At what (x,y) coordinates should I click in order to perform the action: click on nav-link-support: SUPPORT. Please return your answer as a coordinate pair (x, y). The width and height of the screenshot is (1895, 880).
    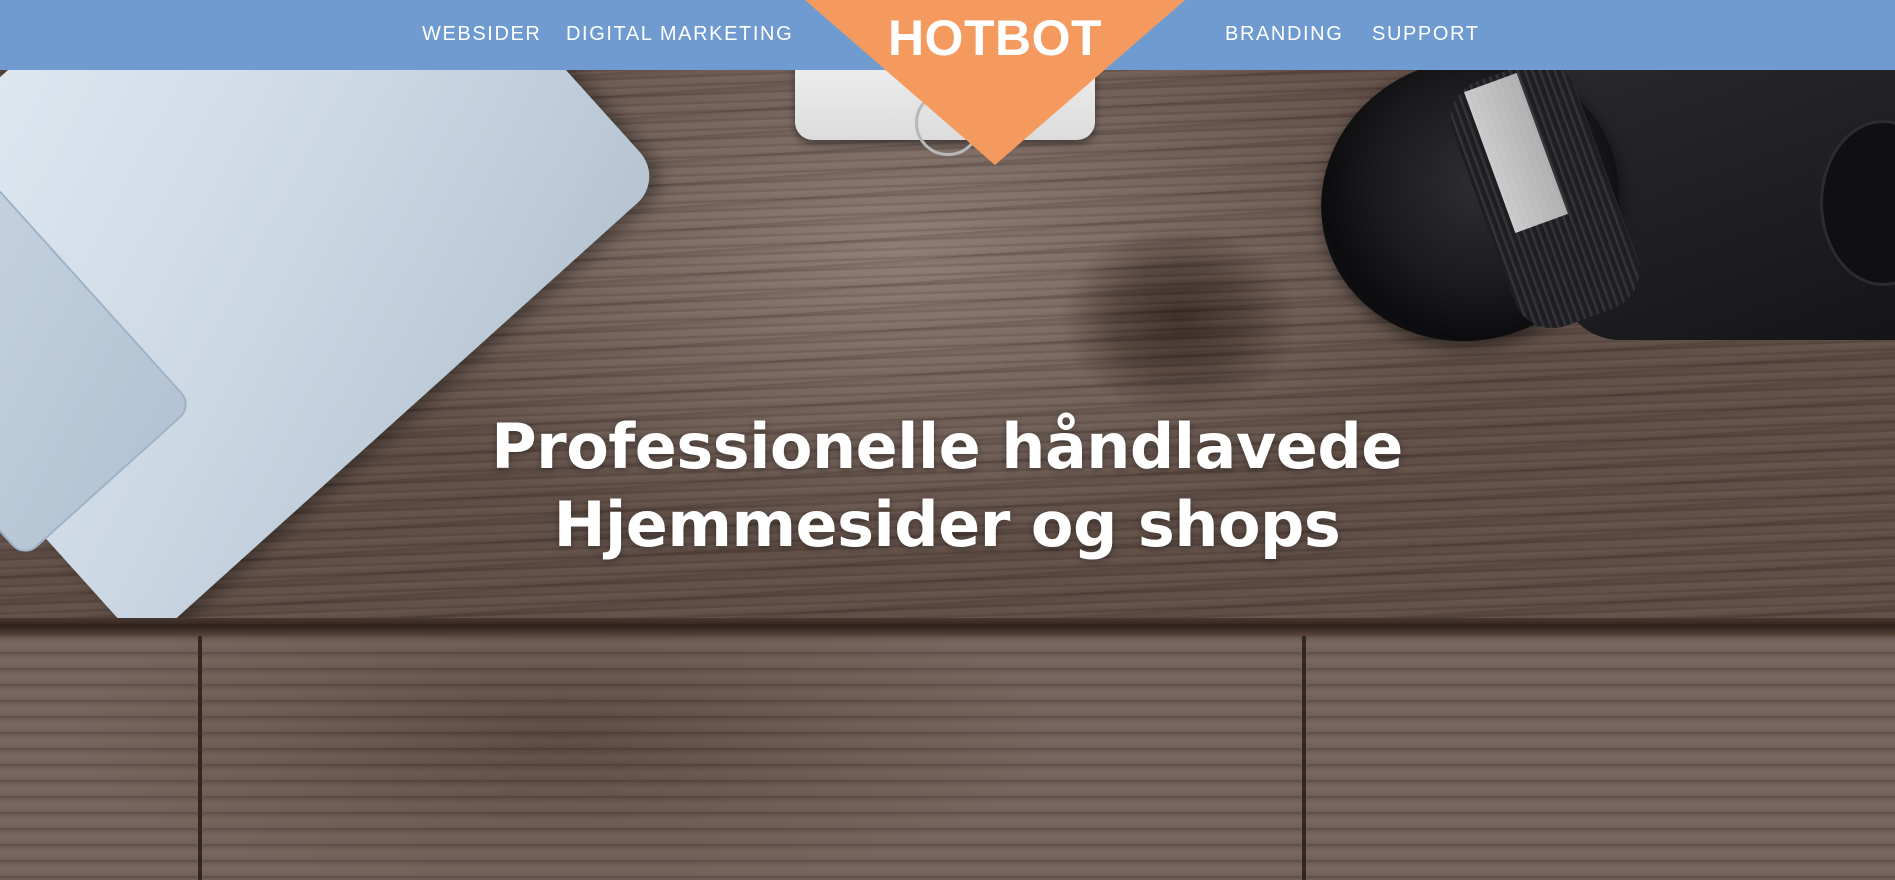
    Looking at the image, I should click on (1426, 34).